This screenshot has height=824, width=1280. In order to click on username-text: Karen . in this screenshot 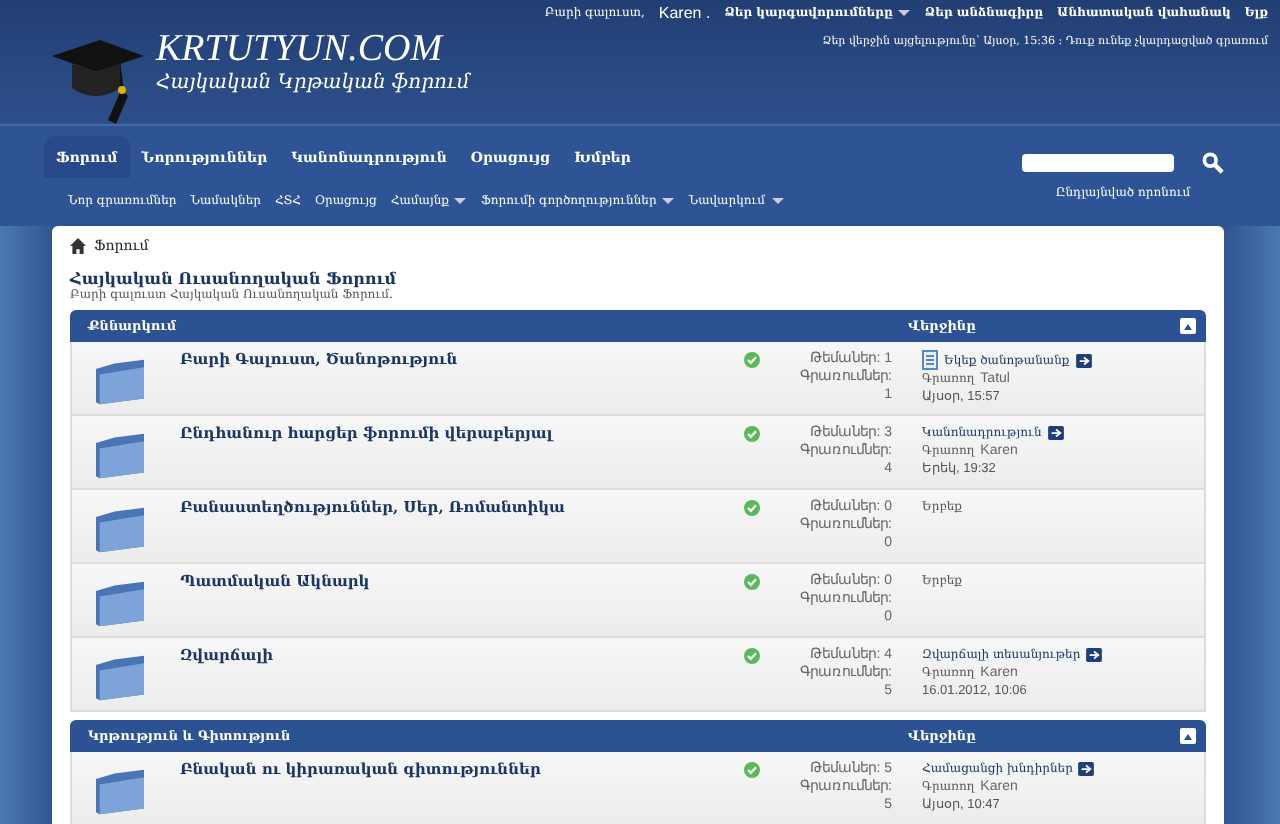, I will do `click(684, 13)`.